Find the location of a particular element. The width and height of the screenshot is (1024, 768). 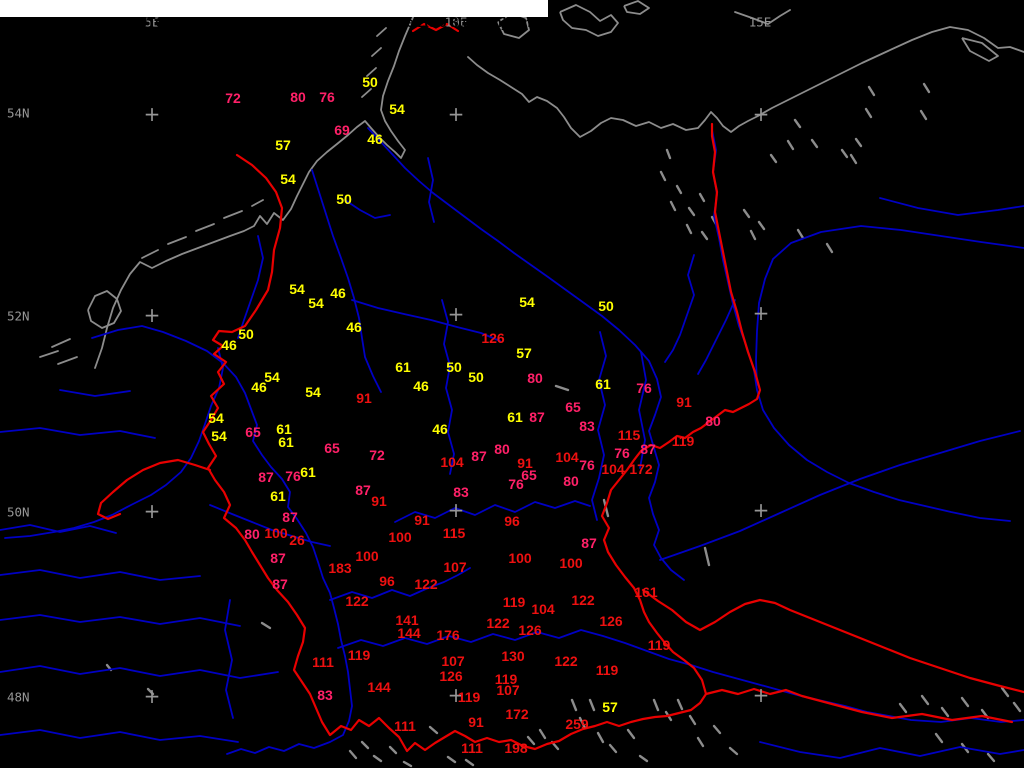

station-gust-value: 198 is located at coordinates (516, 748).